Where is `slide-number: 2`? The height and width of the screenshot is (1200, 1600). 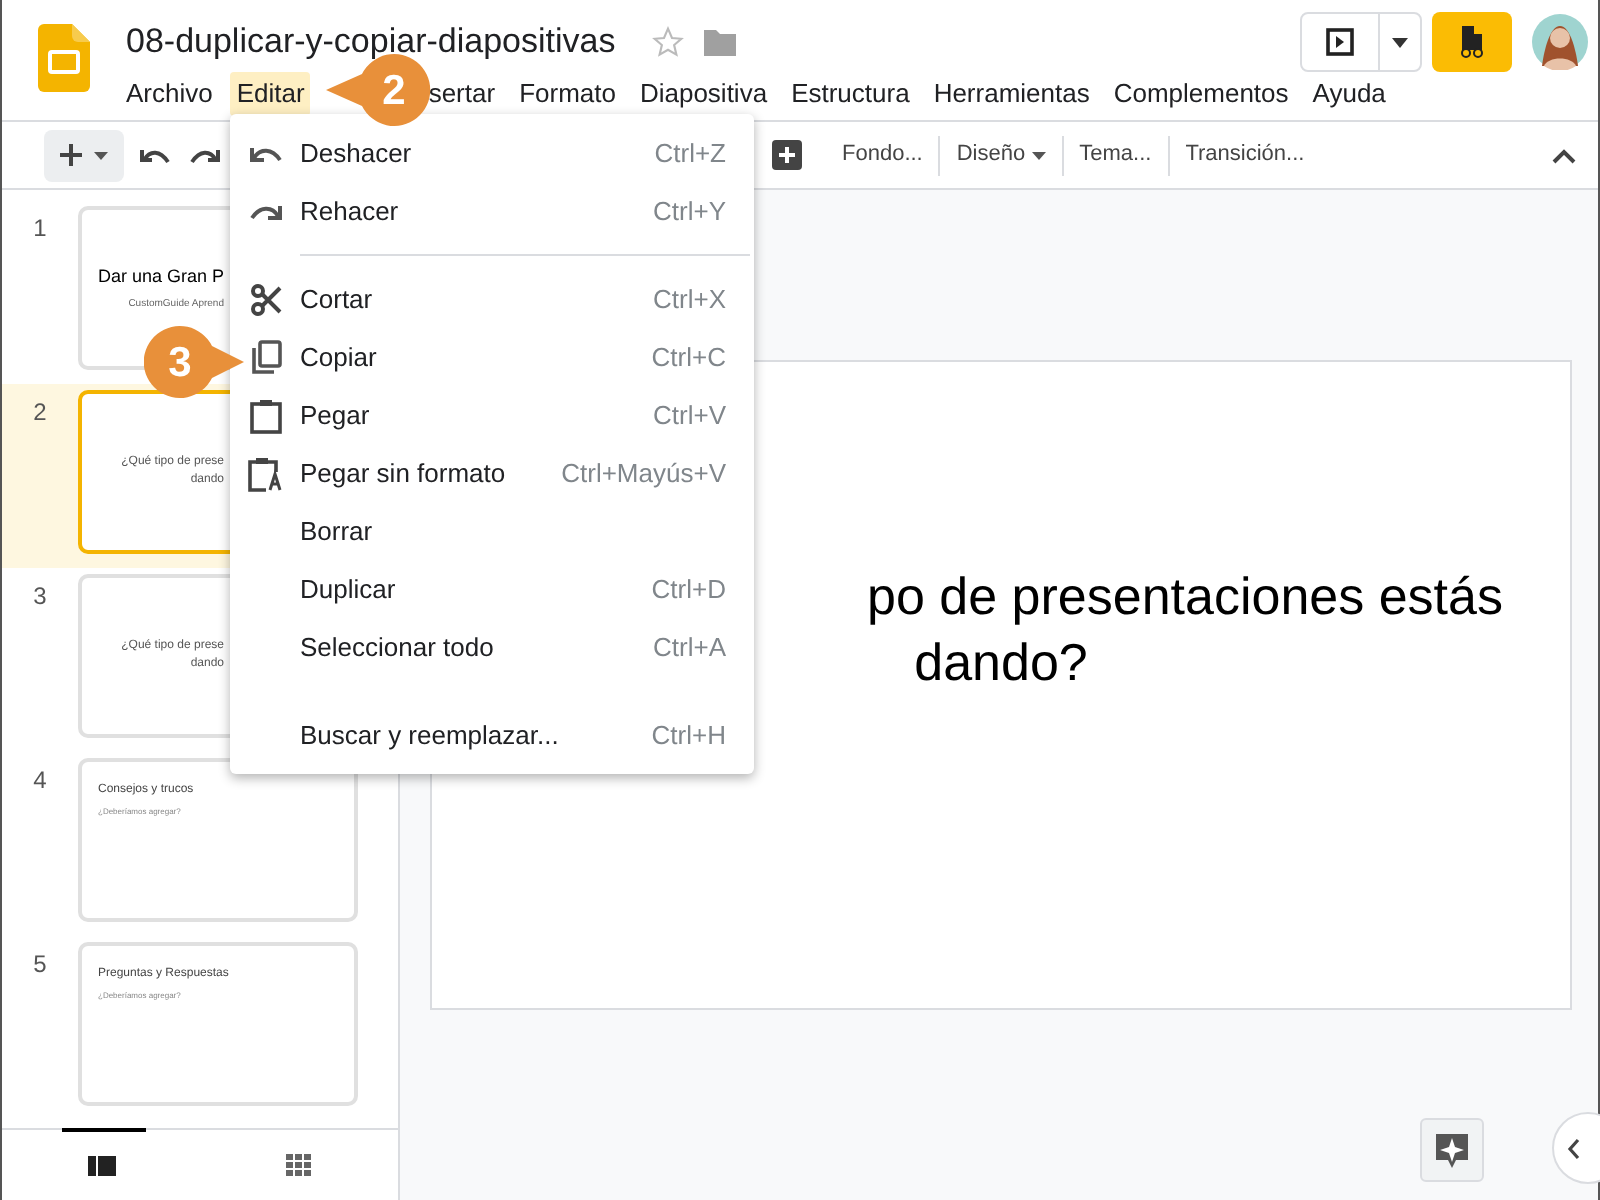 slide-number: 2 is located at coordinates (40, 413).